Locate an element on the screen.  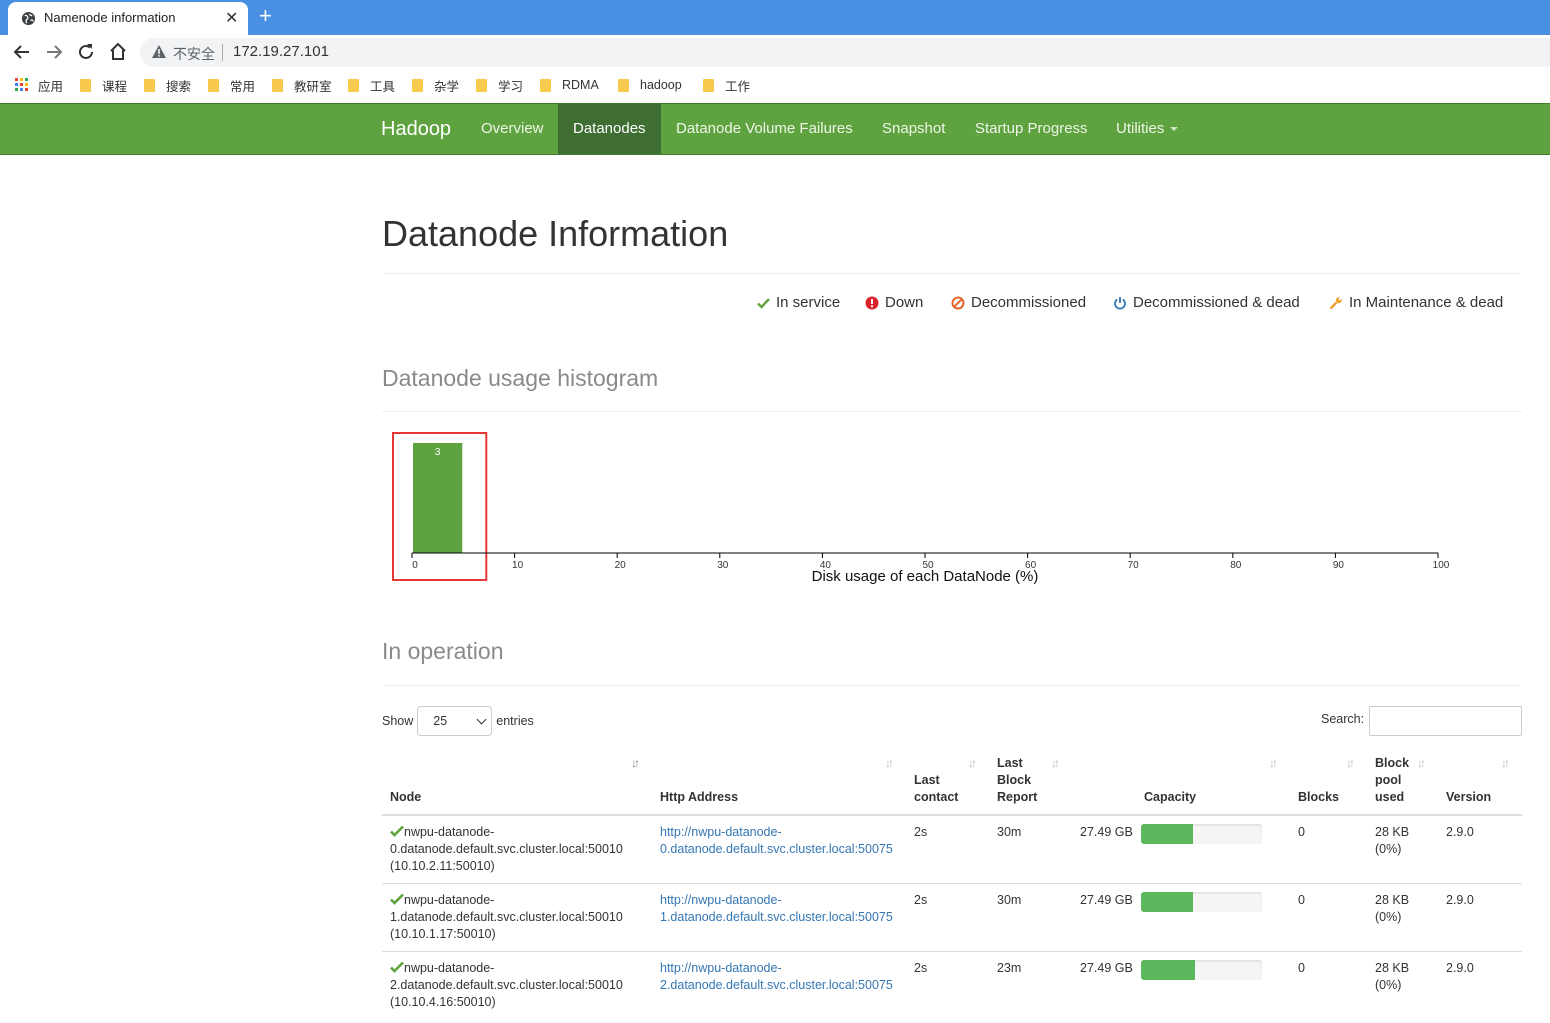
brand-logo: Hadoop is located at coordinates (416, 129).